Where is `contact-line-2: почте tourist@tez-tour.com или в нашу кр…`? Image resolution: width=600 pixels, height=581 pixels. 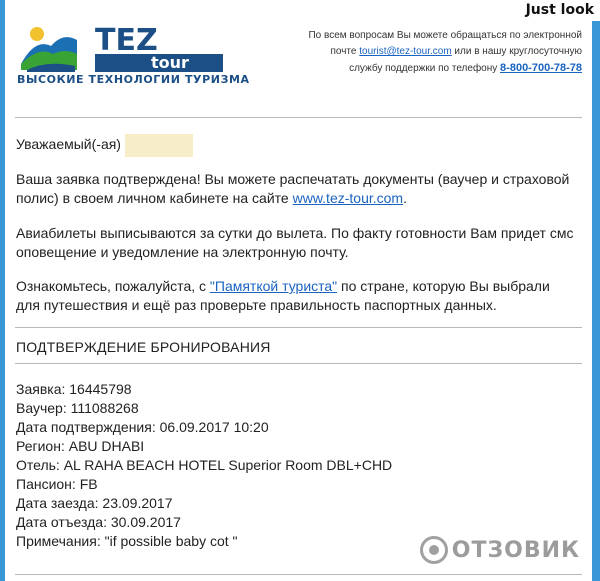
contact-line-2: почте tourist@tez-tour.com или в нашу кр… is located at coordinates (432, 52).